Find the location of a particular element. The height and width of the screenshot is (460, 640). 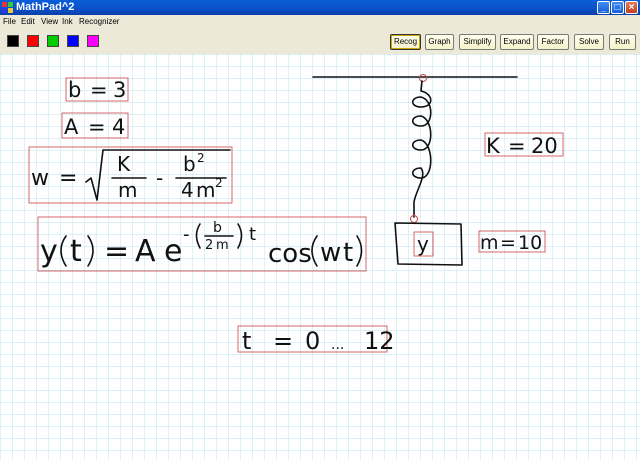

ink-color-red is located at coordinates (33, 41).